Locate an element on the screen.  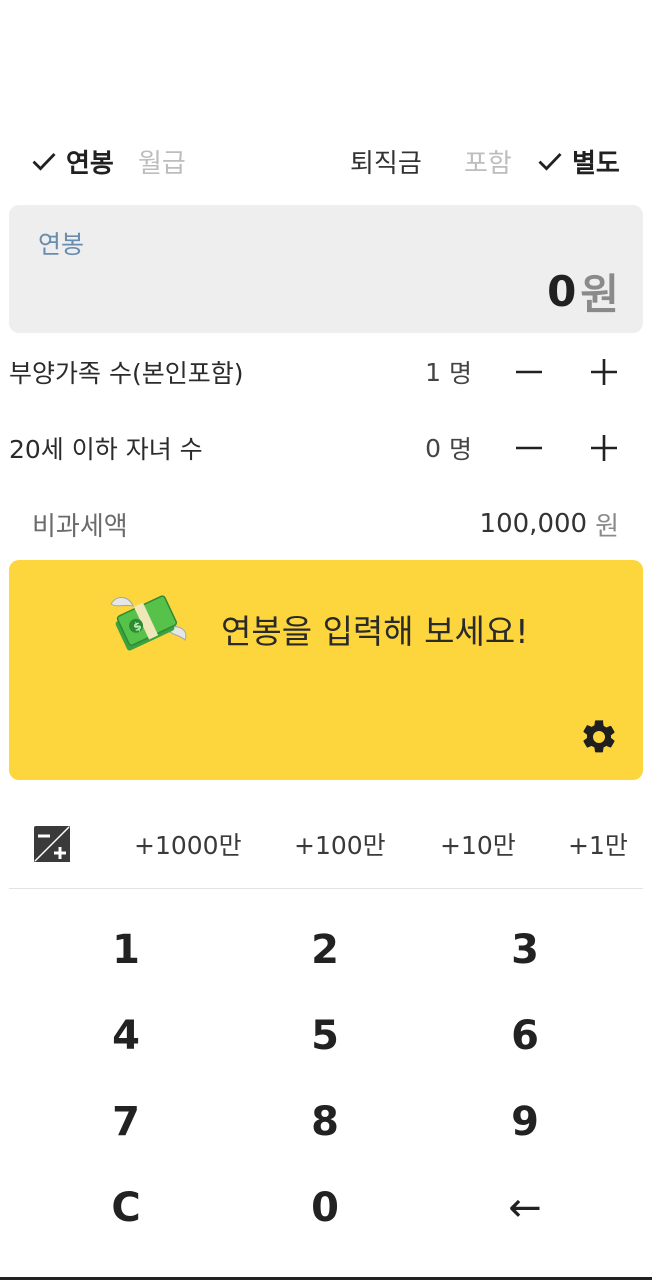
dependents-label: 부양가족 수(본인포함) is located at coordinates (126, 373).